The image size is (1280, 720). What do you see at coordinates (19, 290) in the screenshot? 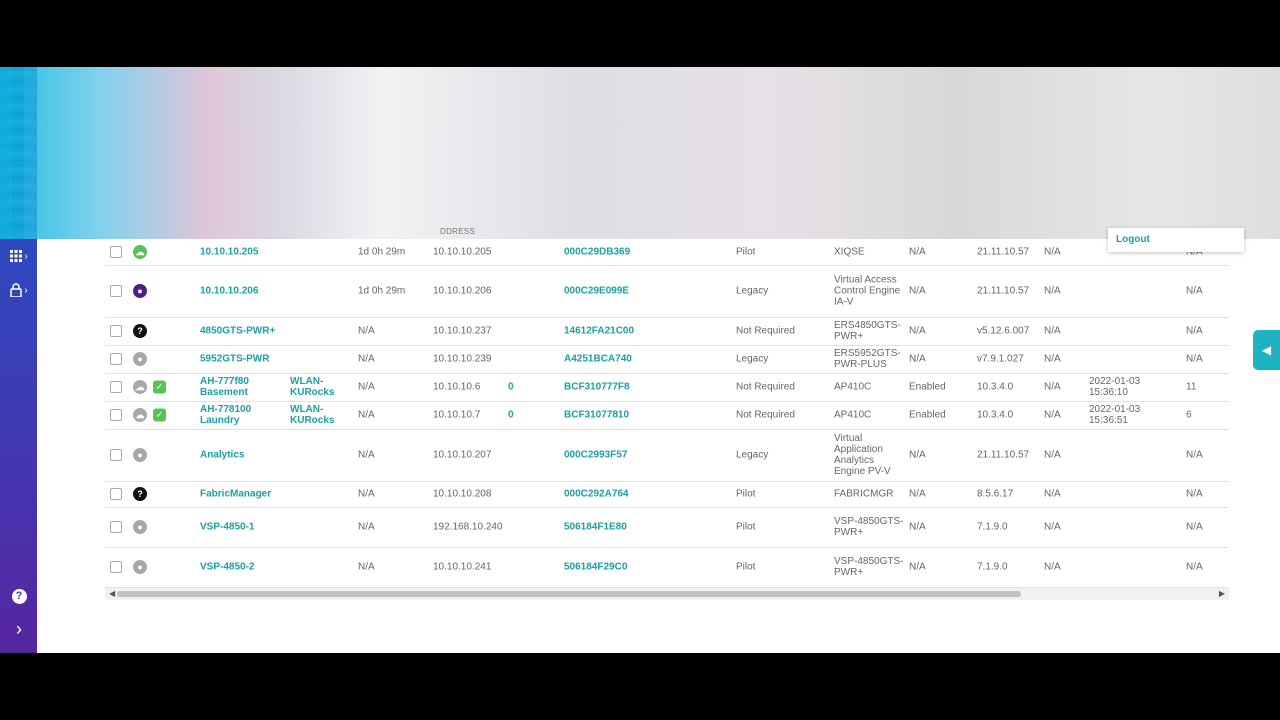
I see `lock-icon: ›` at bounding box center [19, 290].